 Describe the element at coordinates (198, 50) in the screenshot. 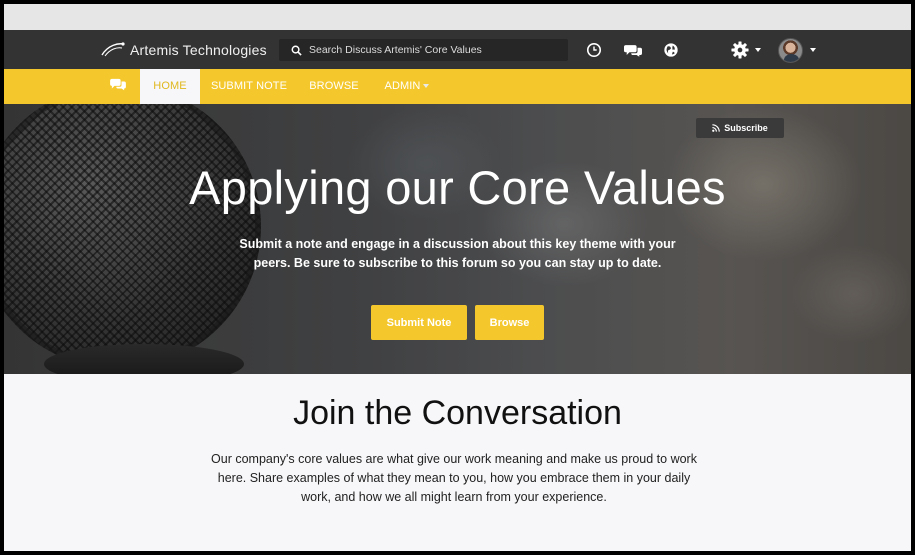

I see `brand-name: Artemis Technologies` at that location.